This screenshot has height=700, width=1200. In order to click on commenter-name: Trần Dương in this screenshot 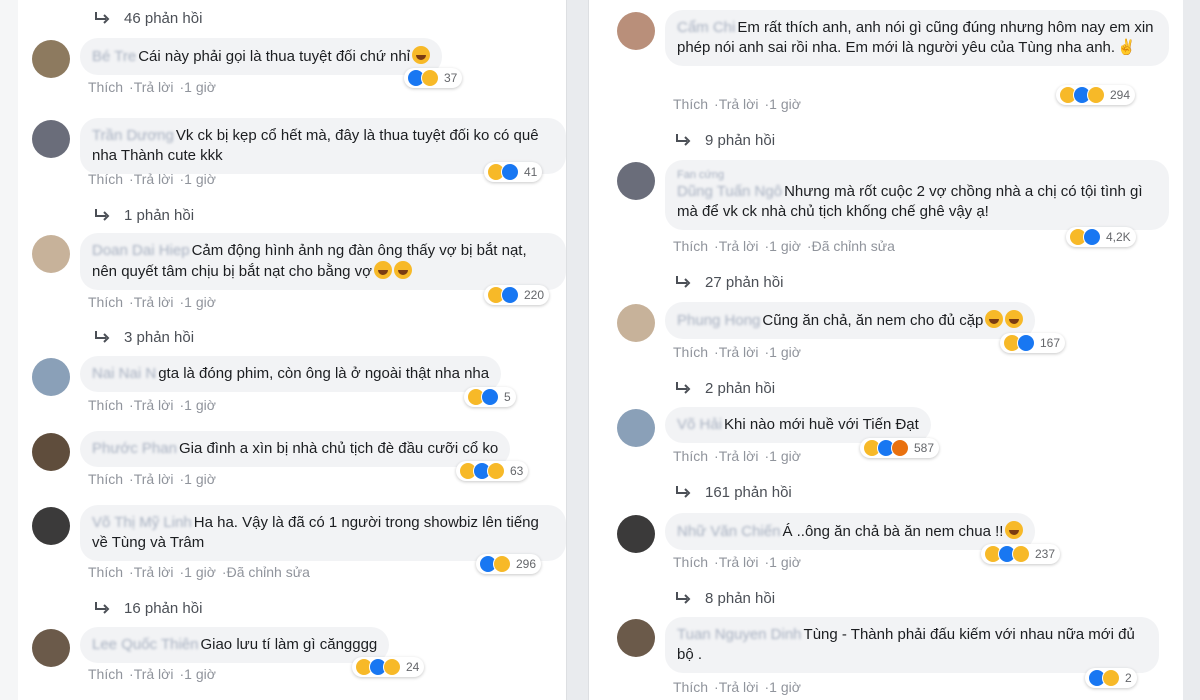, I will do `click(133, 135)`.